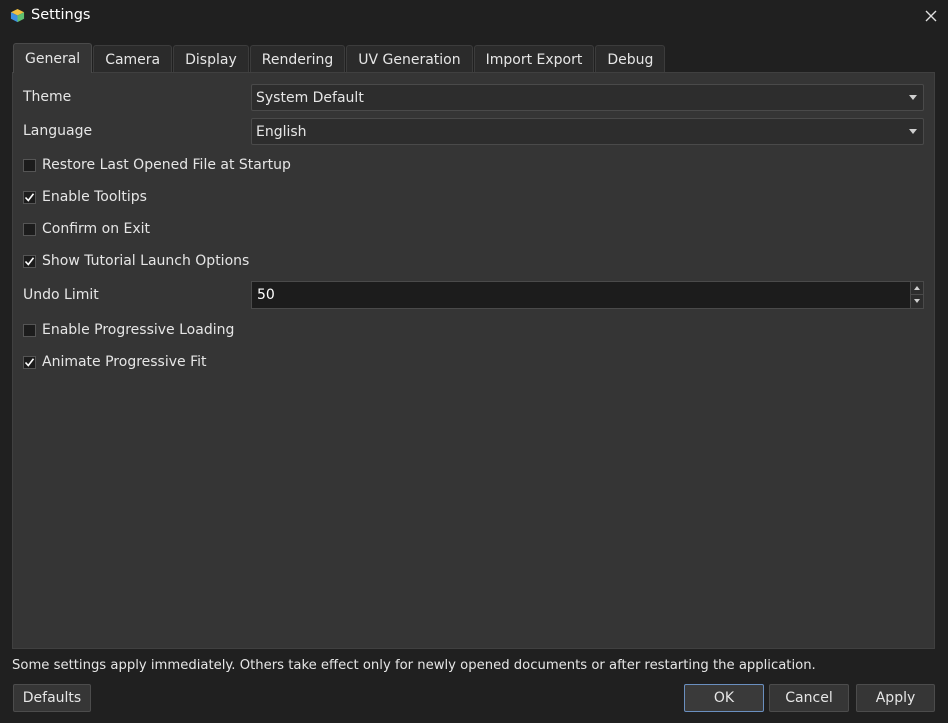 Image resolution: width=948 pixels, height=723 pixels. I want to click on tab-general: General, so click(53, 58).